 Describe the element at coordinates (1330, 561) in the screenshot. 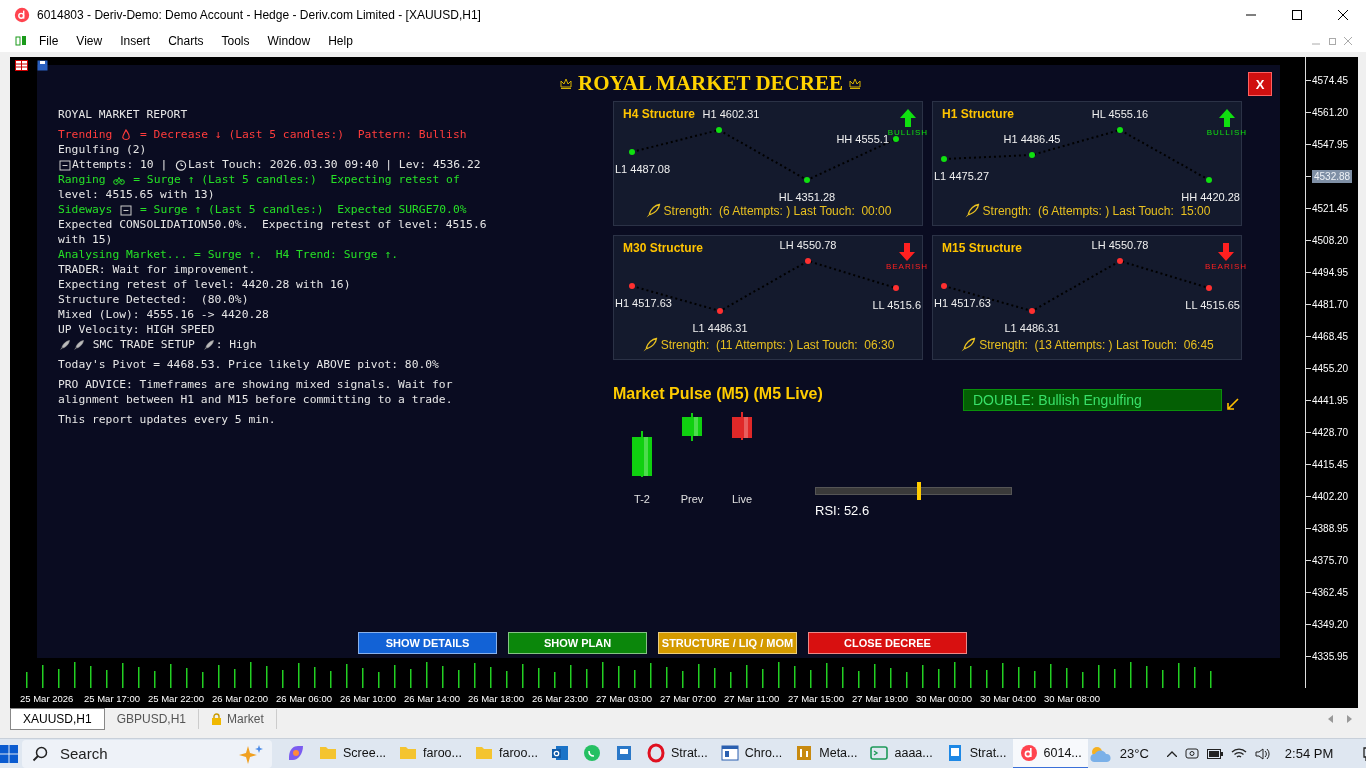

I see `price-label: 4375.70` at that location.